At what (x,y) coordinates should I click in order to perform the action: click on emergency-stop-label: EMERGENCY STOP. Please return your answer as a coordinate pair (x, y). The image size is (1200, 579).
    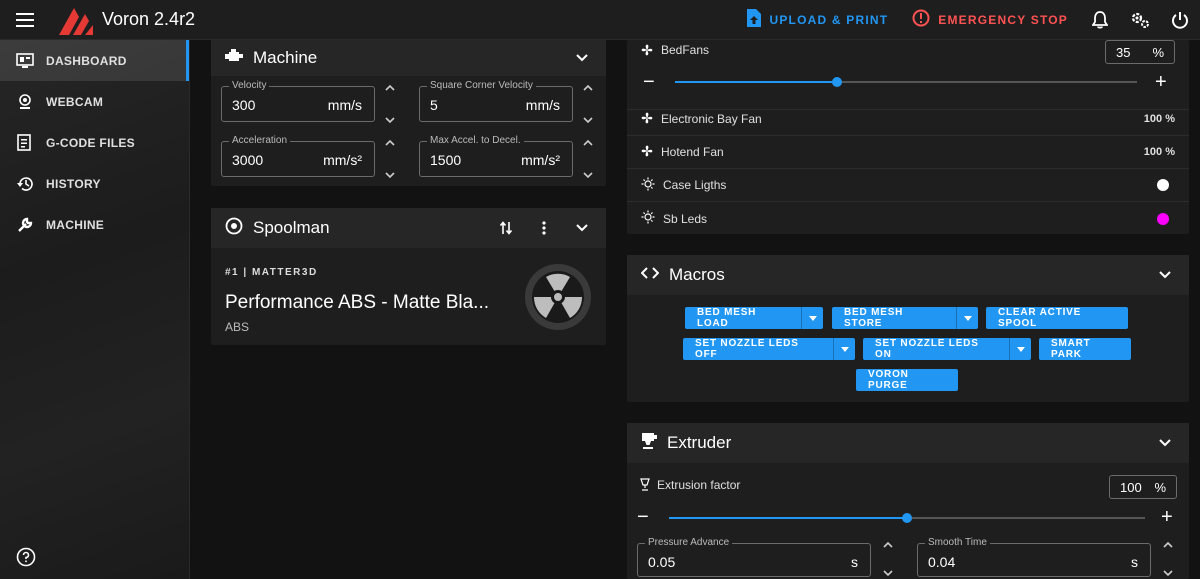
    Looking at the image, I should click on (1003, 19).